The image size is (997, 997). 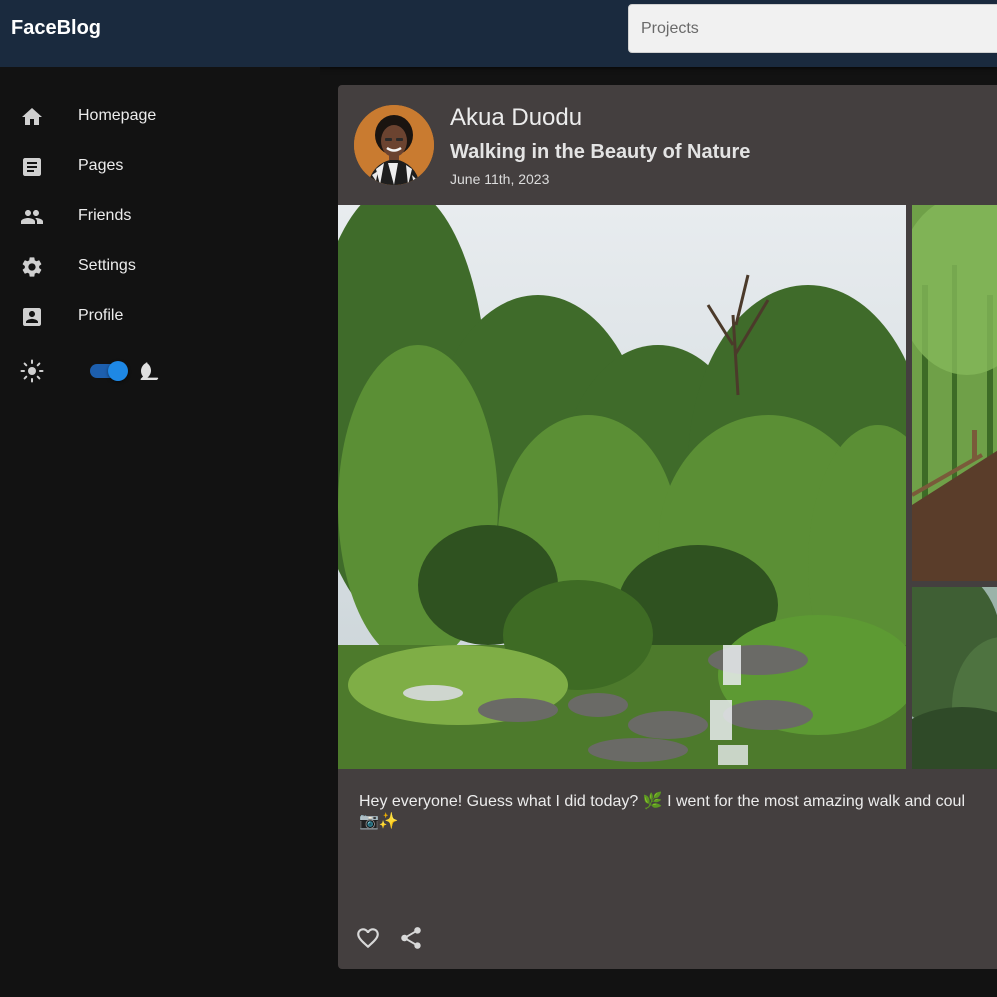 I want to click on search-input, so click(x=813, y=28).